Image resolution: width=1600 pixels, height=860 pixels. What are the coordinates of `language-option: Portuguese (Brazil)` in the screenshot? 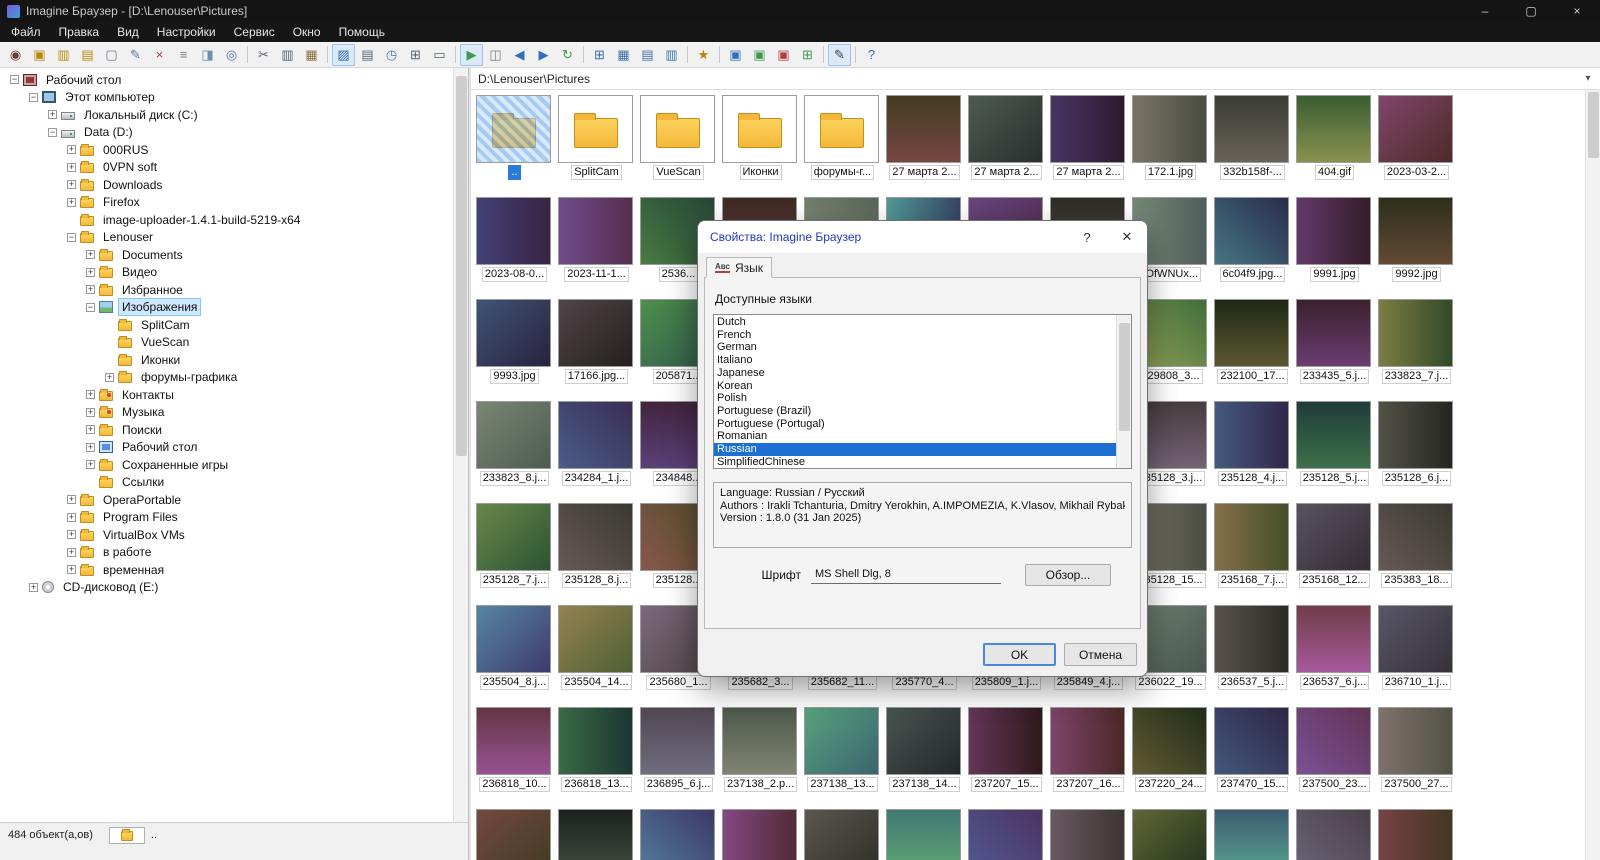 It's located at (915, 411).